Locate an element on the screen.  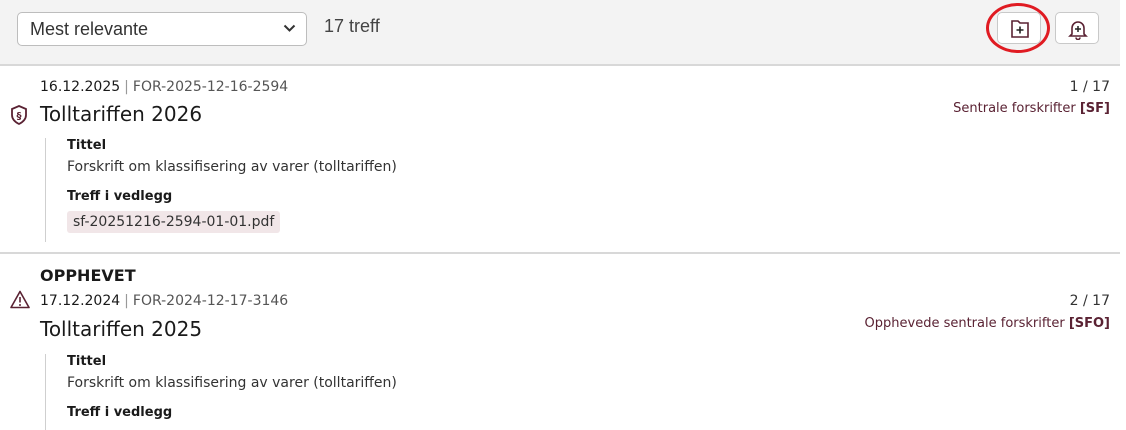
result-position: 1 / 17 is located at coordinates (1089, 87).